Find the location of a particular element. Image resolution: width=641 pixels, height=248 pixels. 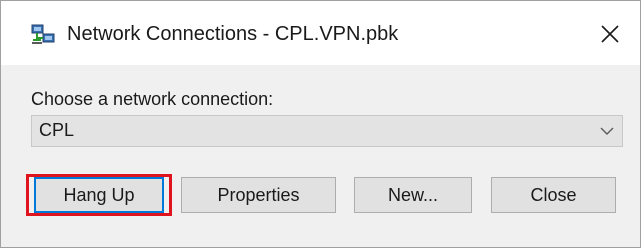

connection-dropdown-value: CPL is located at coordinates (57, 130).